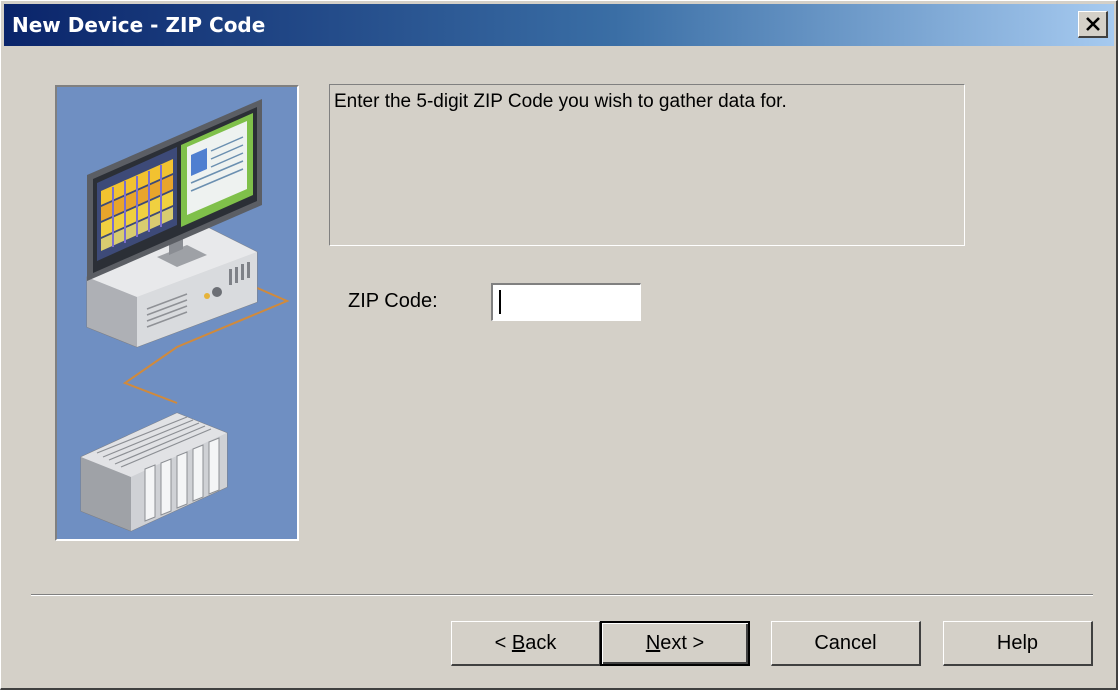  I want to click on close-icon, so click(1092, 24).